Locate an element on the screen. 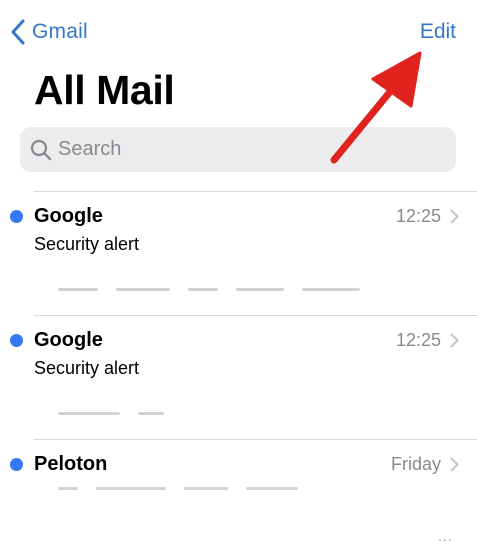  chevron-left-icon is located at coordinates (18, 32).